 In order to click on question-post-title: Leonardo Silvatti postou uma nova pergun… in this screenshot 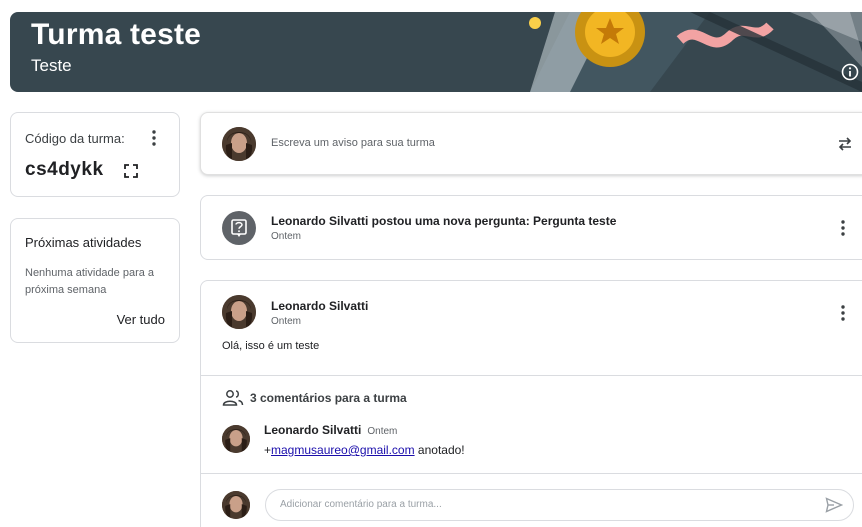, I will do `click(443, 221)`.